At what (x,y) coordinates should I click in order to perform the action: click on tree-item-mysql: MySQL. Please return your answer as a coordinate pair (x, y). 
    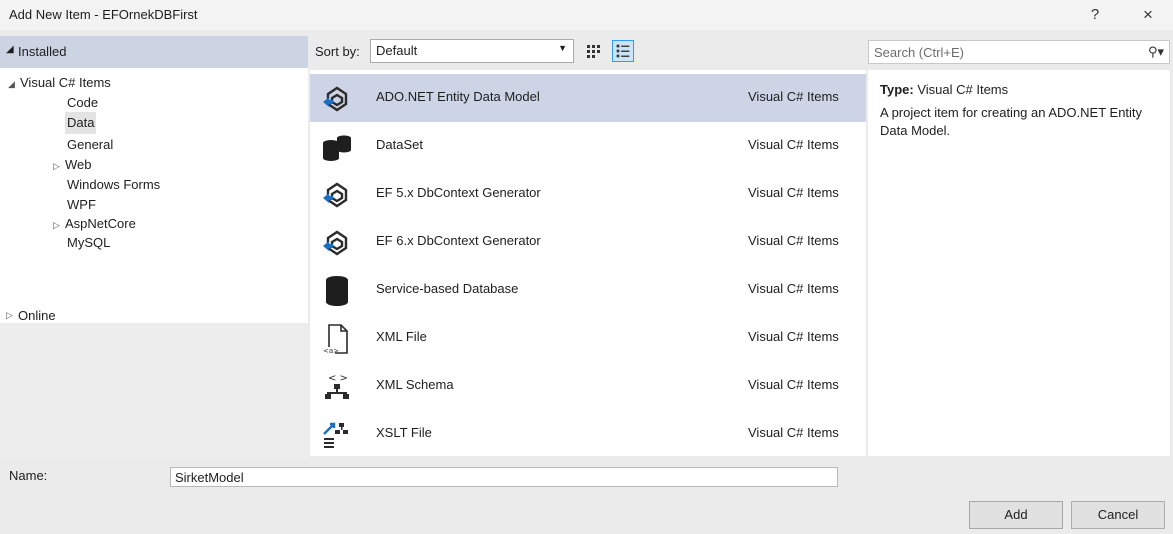
    Looking at the image, I should click on (88, 243).